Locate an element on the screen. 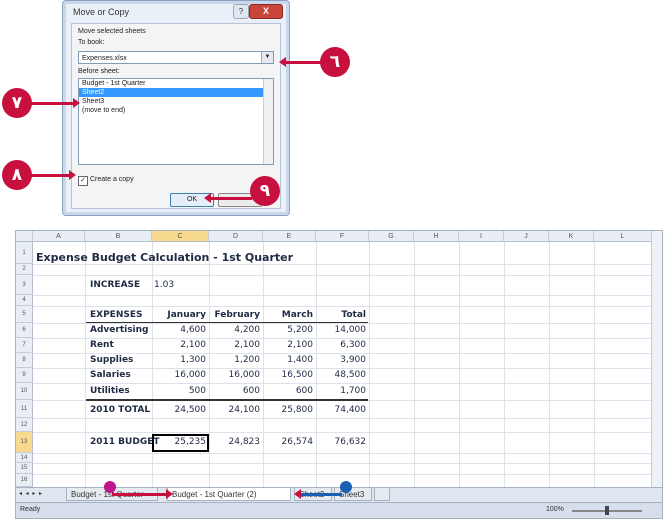  row-header: 4 is located at coordinates (24, 300).